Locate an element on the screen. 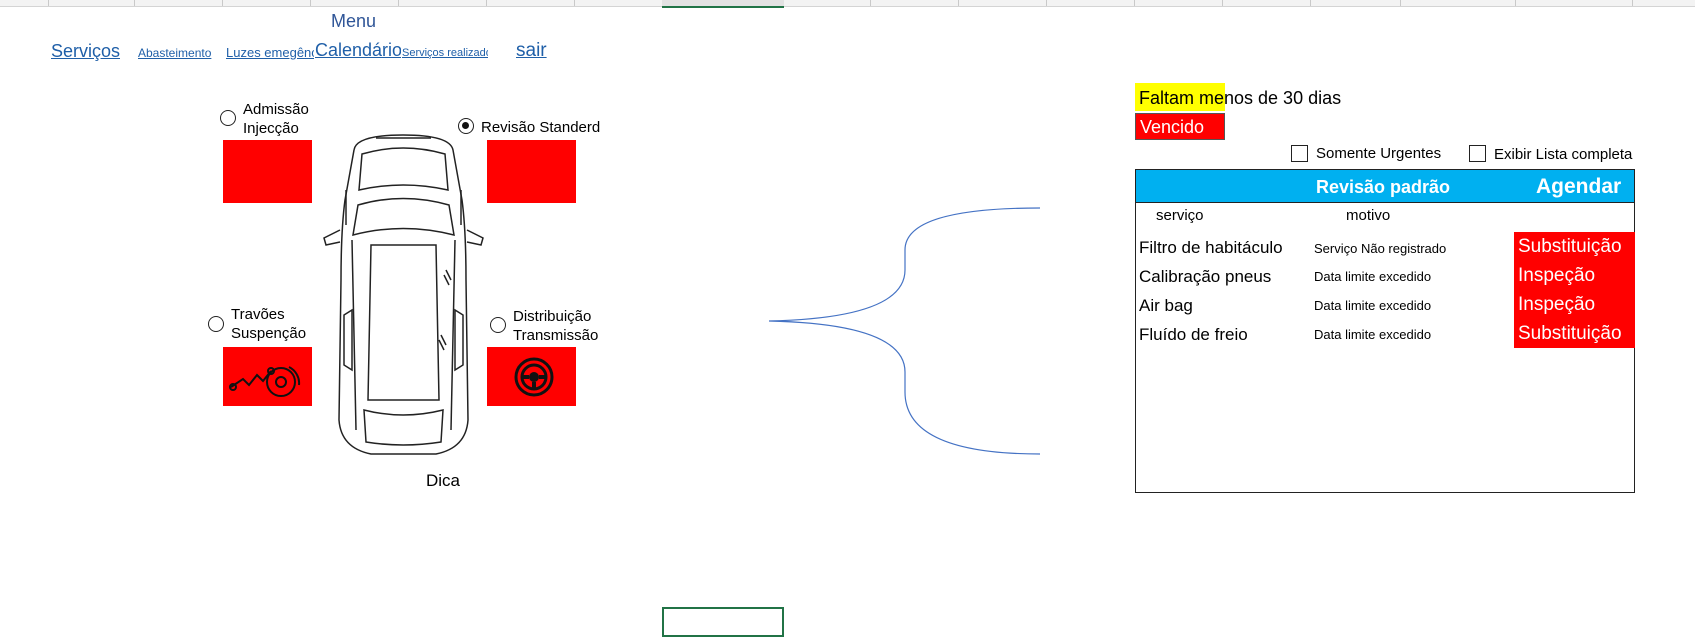 The height and width of the screenshot is (637, 1695). status-box-revisao is located at coordinates (531, 171).